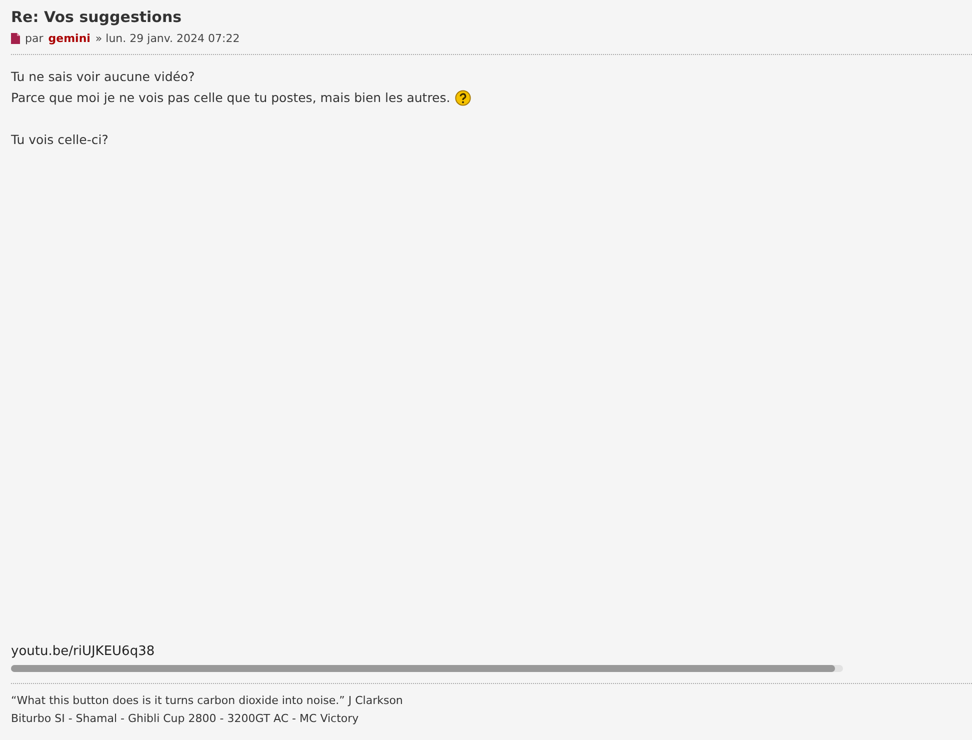 The image size is (972, 740). What do you see at coordinates (185, 719) in the screenshot?
I see `signature-text: Biturbo SI - Shamal - Ghibli Cup 2800 - 3200GT AC - MC Victory` at bounding box center [185, 719].